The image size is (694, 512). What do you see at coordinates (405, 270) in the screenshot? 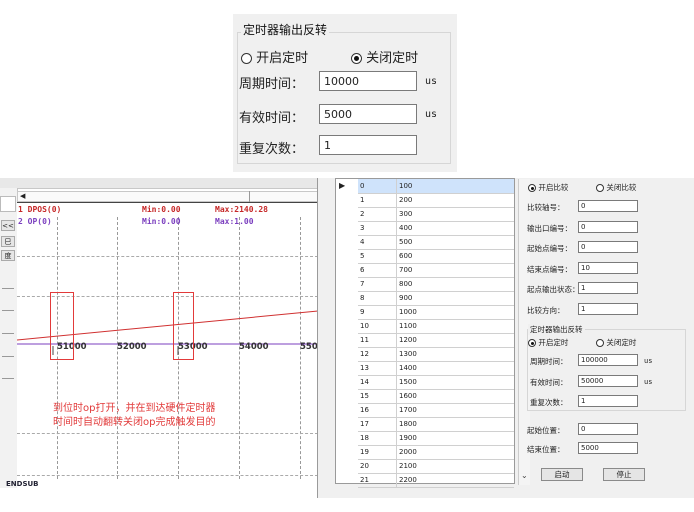
I see `row-value-cell: 700` at bounding box center [405, 270].